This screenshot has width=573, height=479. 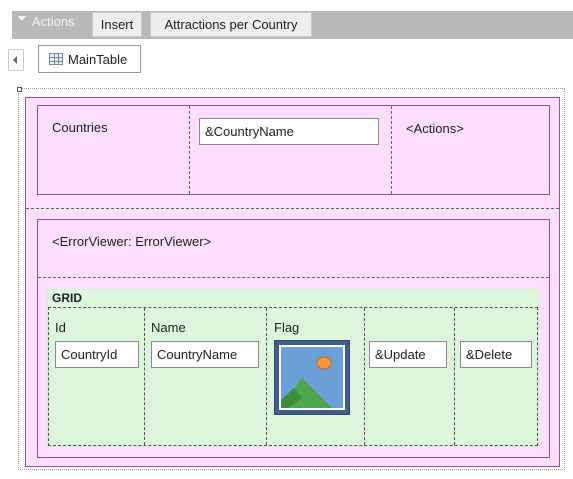 What do you see at coordinates (312, 377) in the screenshot?
I see `image-placeholder-icon` at bounding box center [312, 377].